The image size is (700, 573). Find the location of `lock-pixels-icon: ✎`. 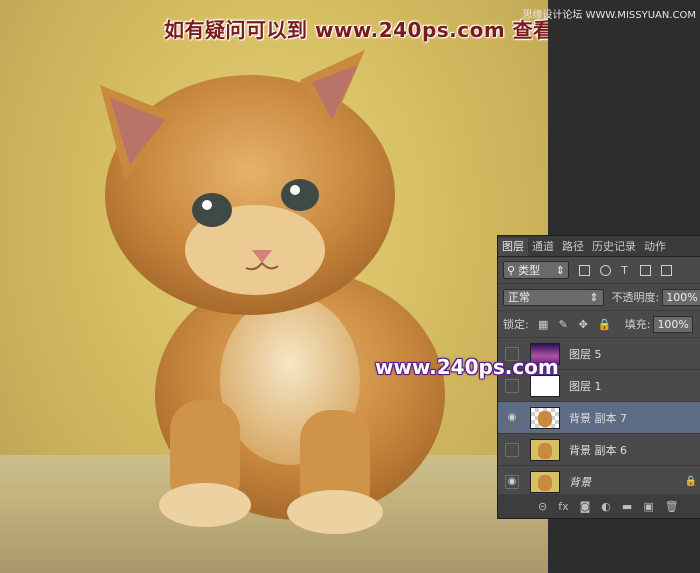

lock-pixels-icon: ✎ is located at coordinates (563, 324).